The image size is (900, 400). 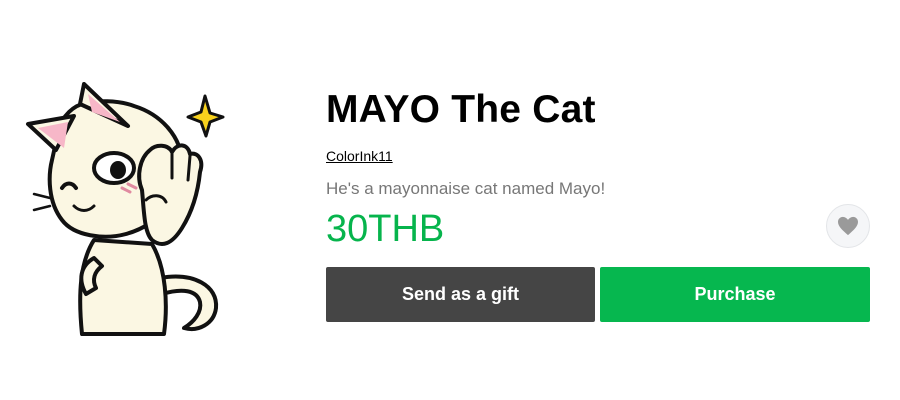 I want to click on author-link: ColorInk11, so click(x=359, y=156).